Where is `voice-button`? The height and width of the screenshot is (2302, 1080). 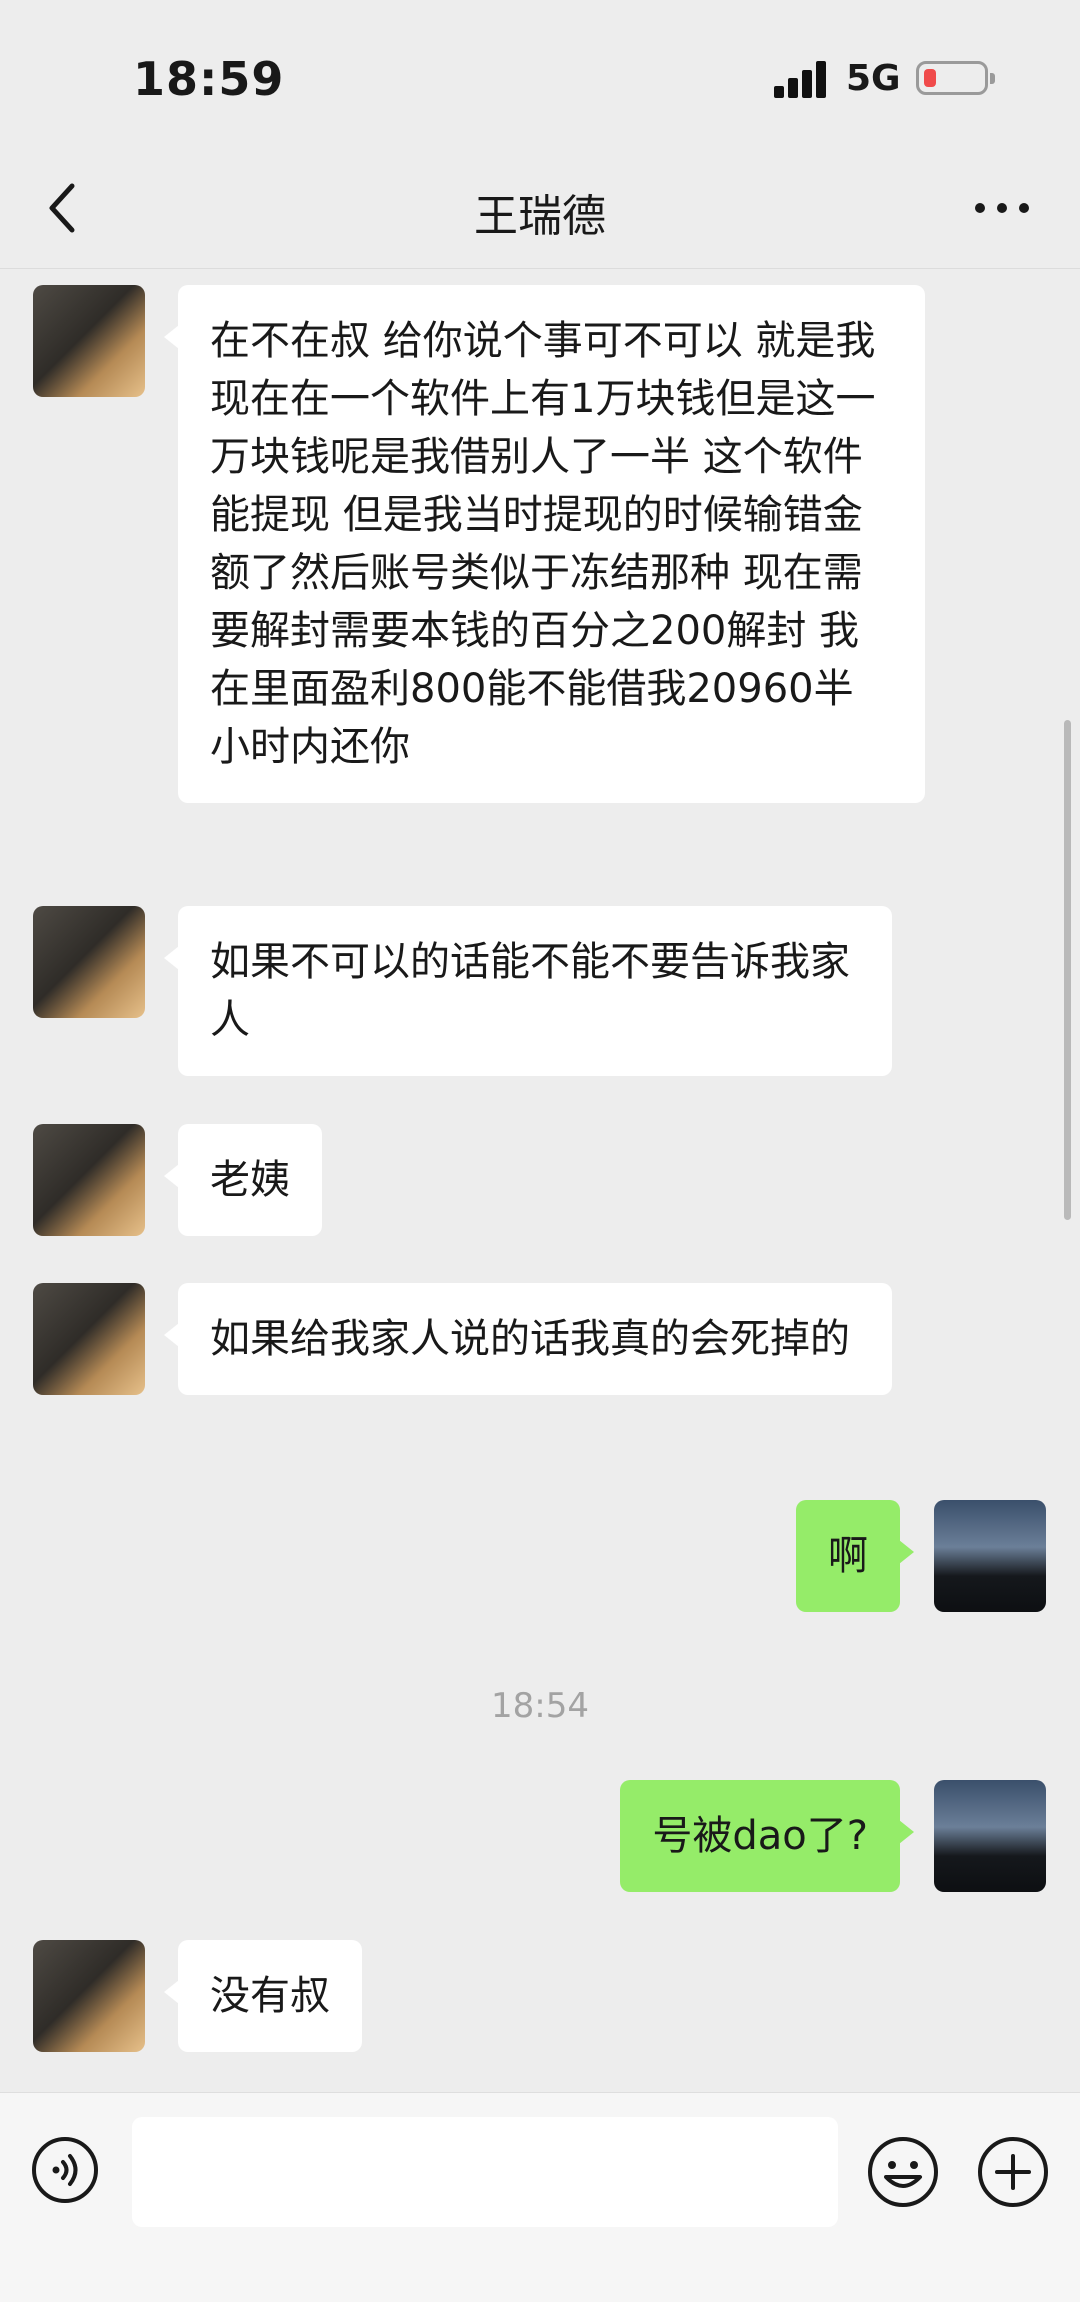
voice-button is located at coordinates (65, 2170).